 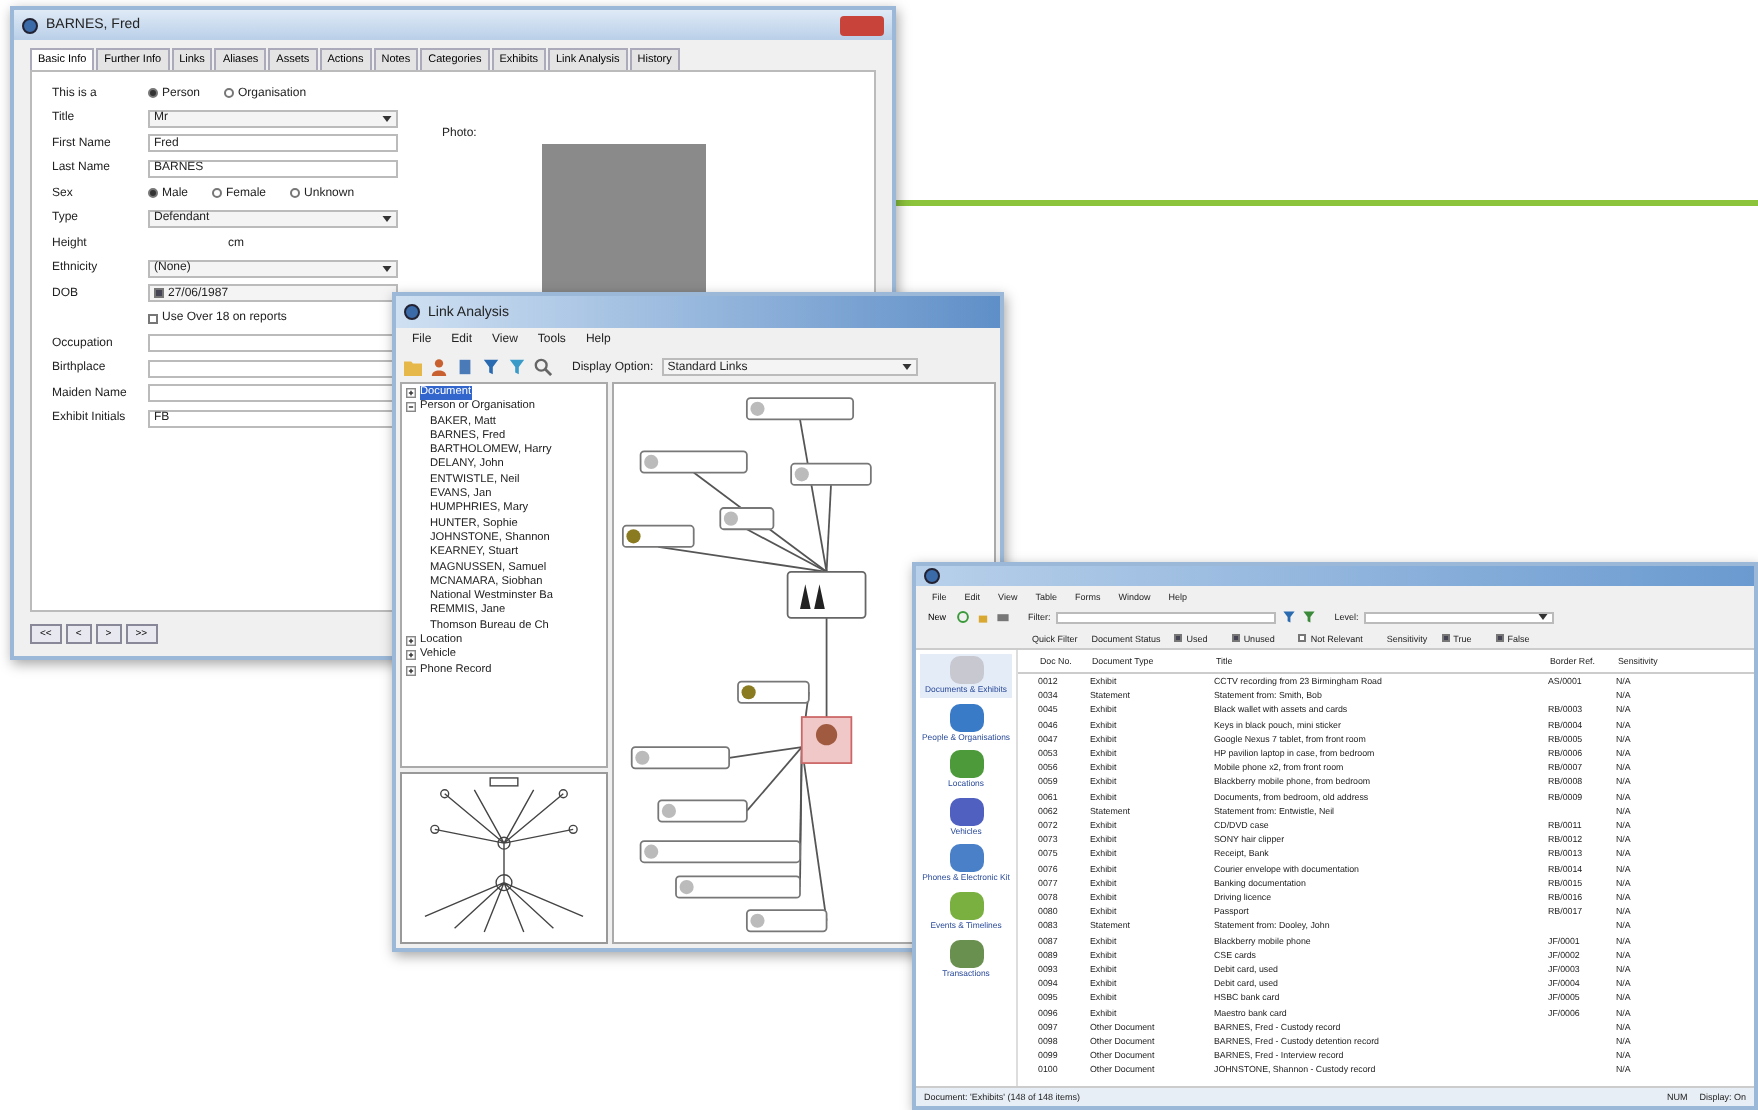 I want to click on close-button, so click(x=862, y=25).